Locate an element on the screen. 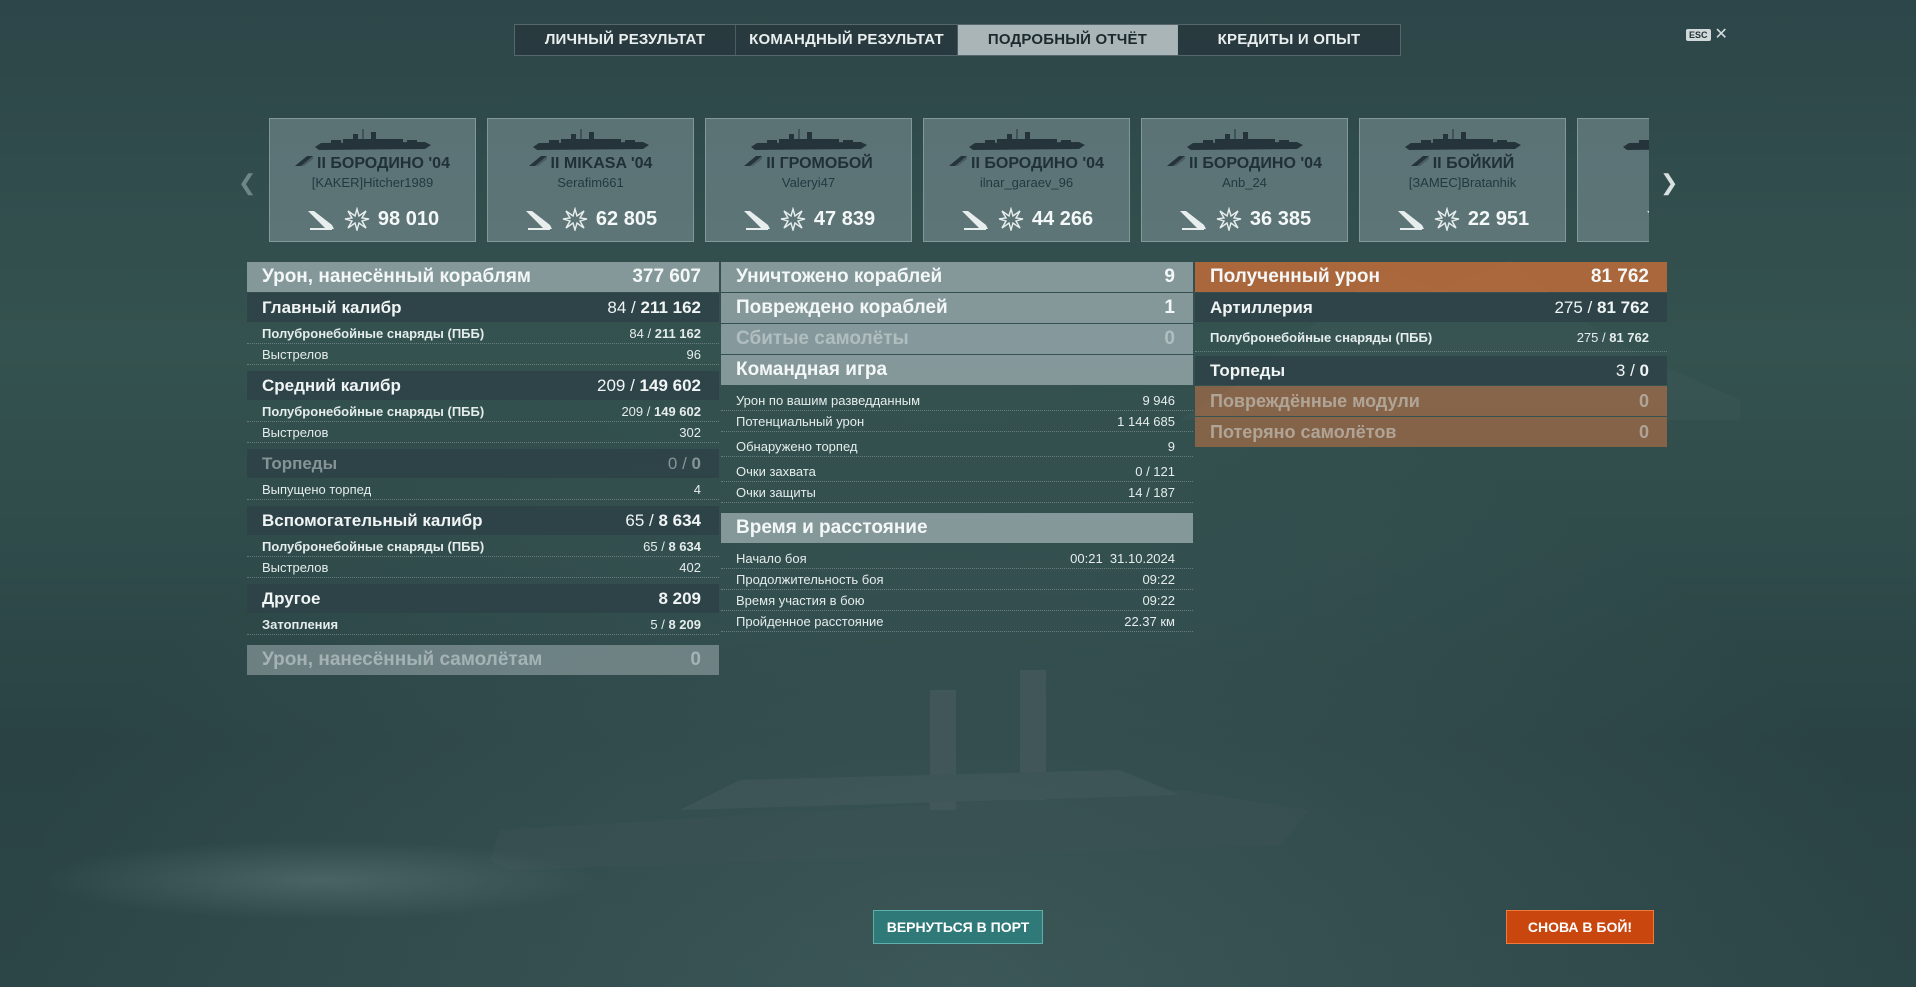 This screenshot has height=987, width=1916. main-ap-value: 84 / 211 162 is located at coordinates (665, 333).